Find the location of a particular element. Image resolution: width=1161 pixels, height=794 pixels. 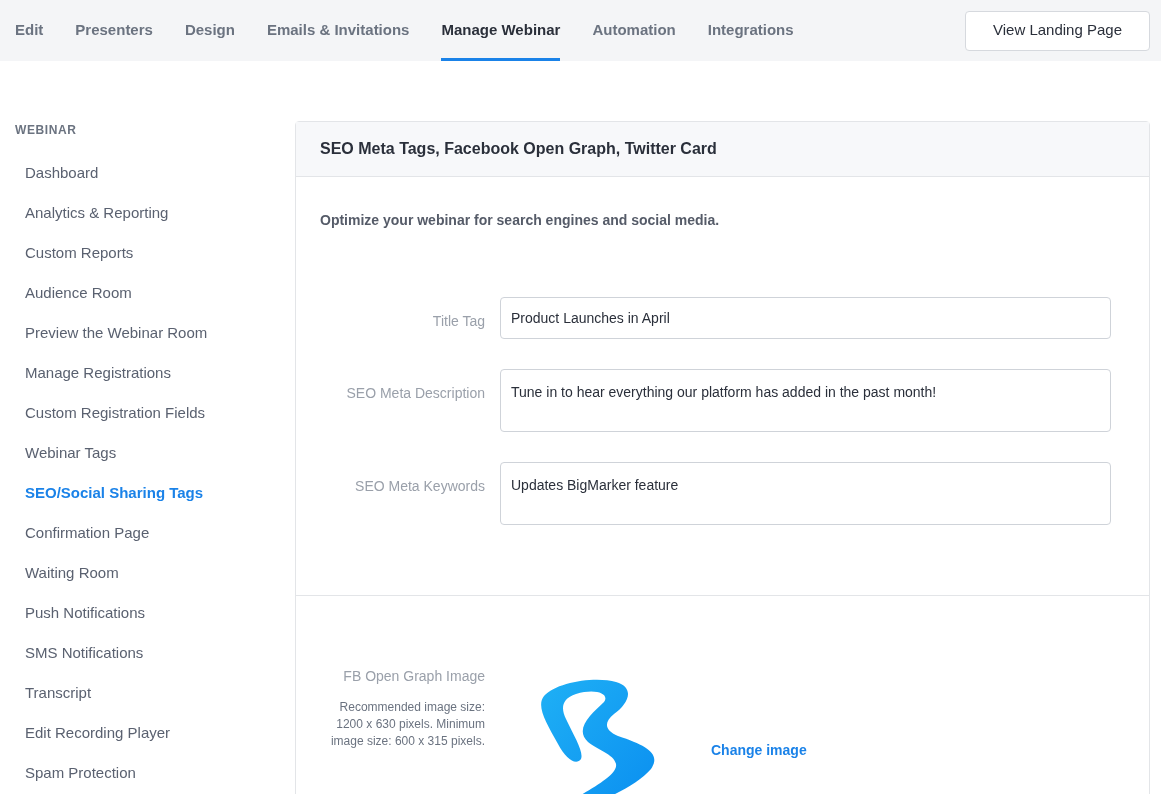

sidebar-link: Webinar Tags is located at coordinates (71, 453).